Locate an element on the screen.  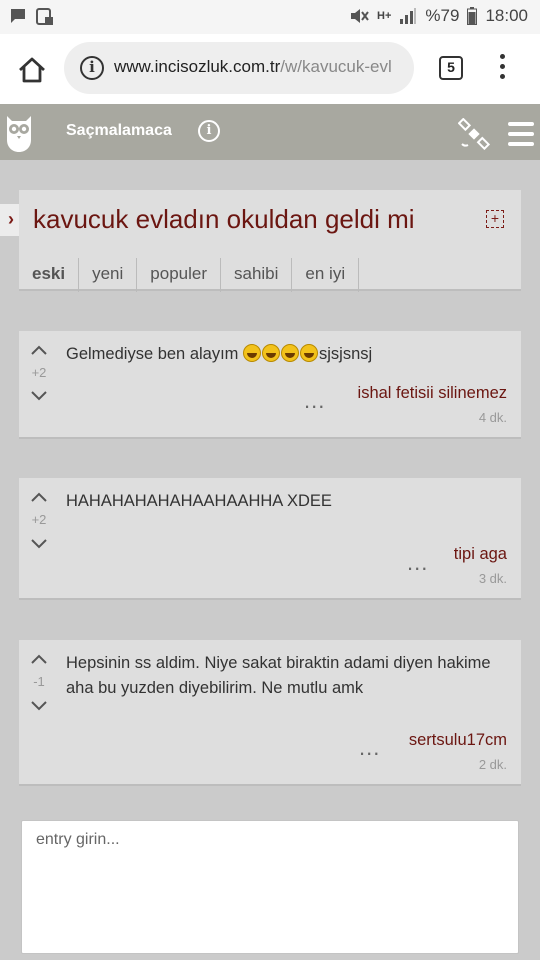
more-menu-icon is located at coordinates (502, 69).